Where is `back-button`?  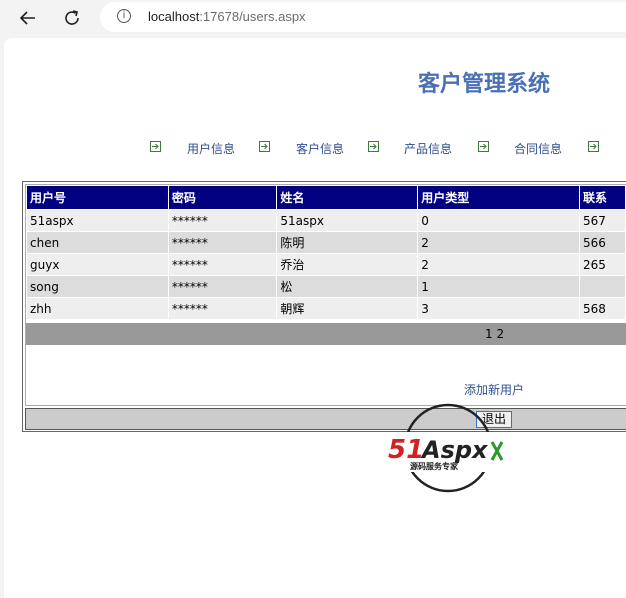
back-button is located at coordinates (28, 18).